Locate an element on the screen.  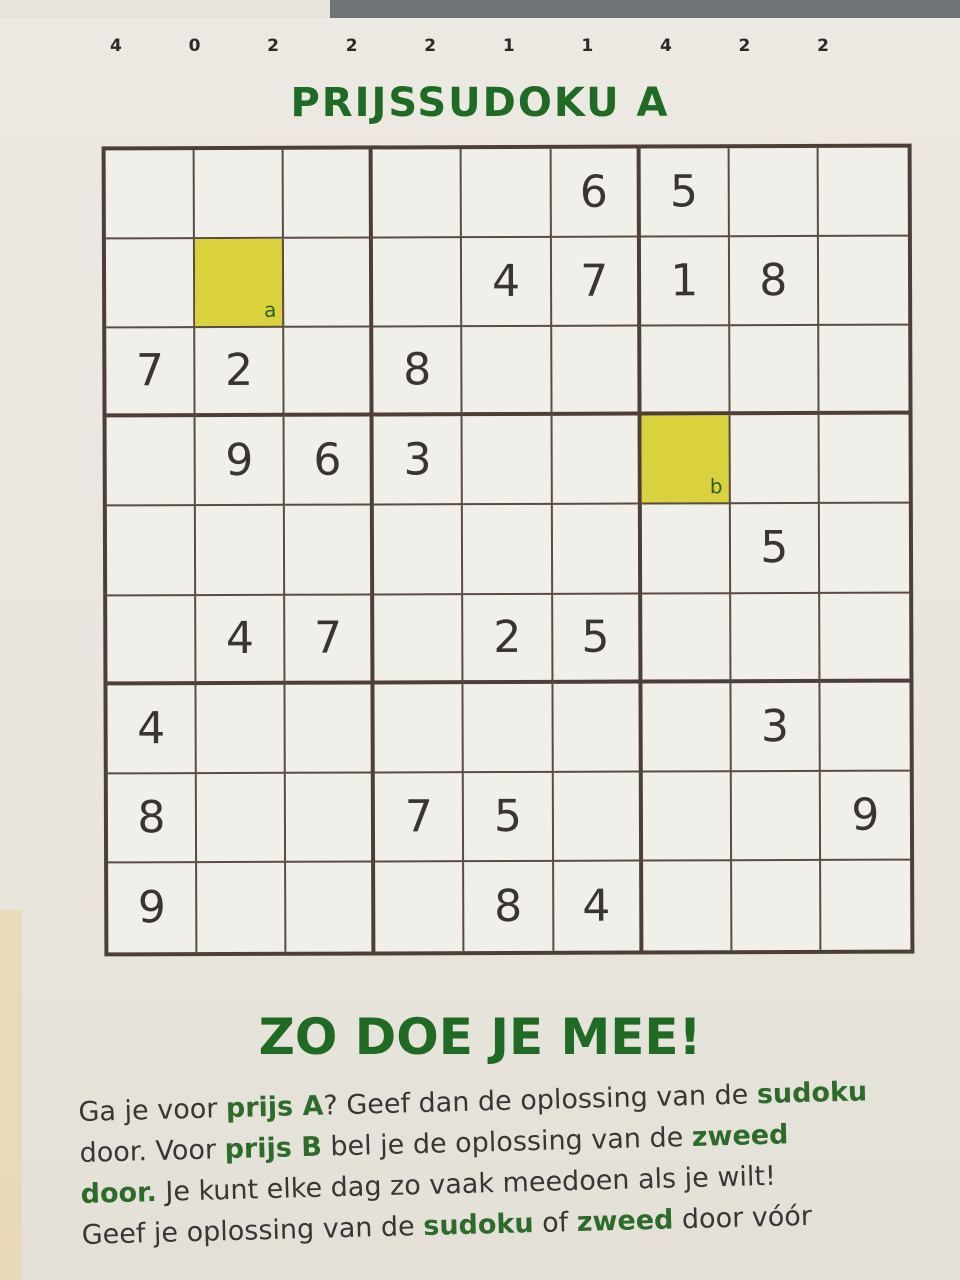
sudoku-cell-highlight: b is located at coordinates (686, 460).